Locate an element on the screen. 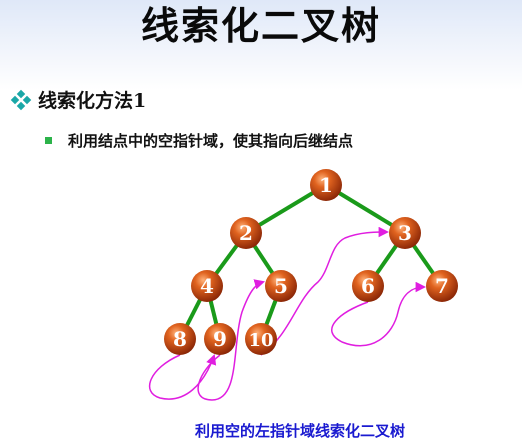 The height and width of the screenshot is (443, 522). node-label: 6 is located at coordinates (368, 286).